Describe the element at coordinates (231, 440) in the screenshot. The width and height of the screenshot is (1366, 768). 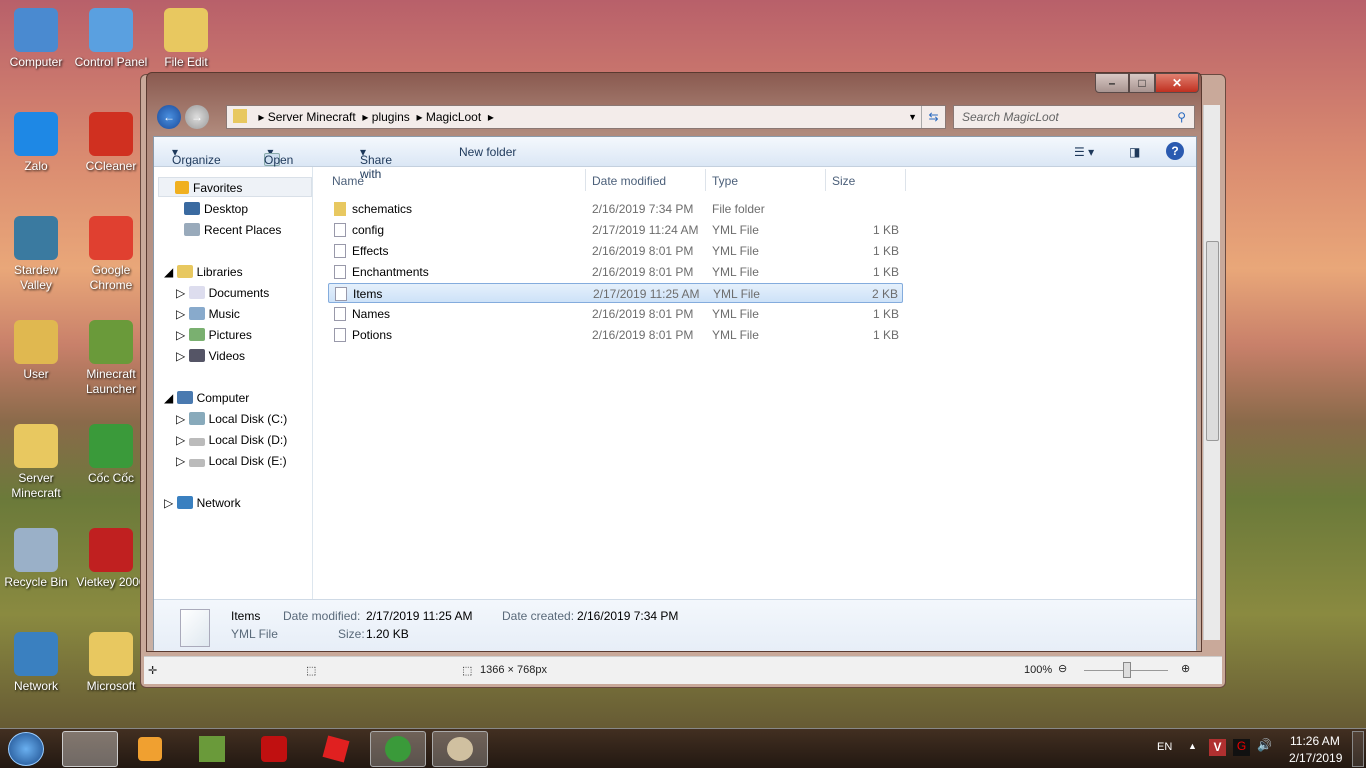
I see `nav-local-disk-d: ▷ Local Disk (D:)` at that location.